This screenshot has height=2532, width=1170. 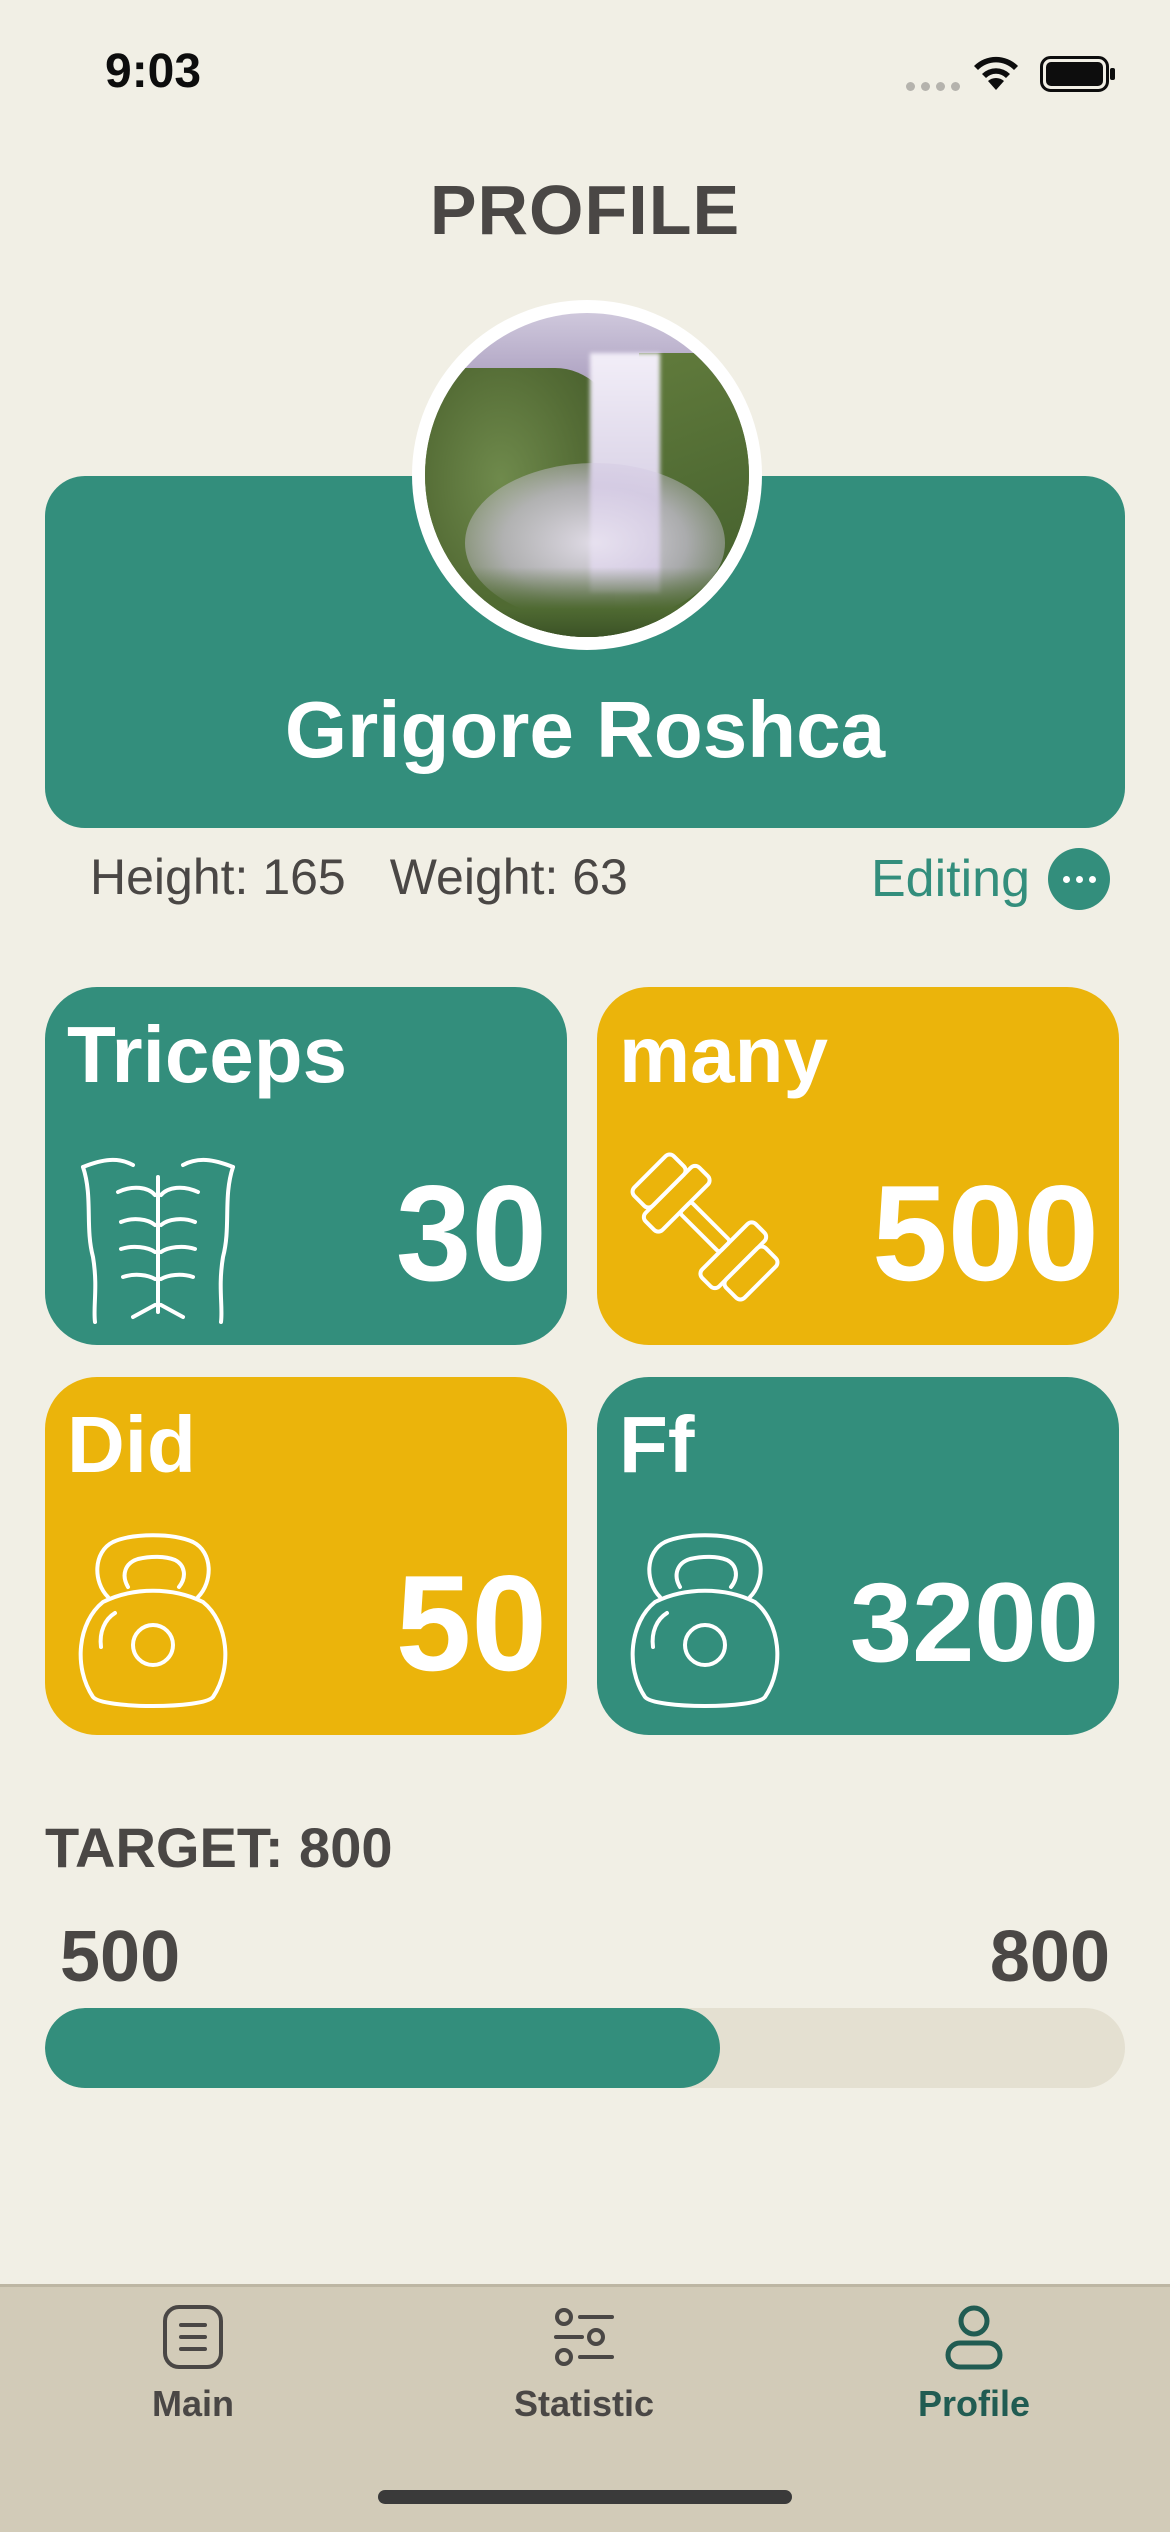 I want to click on editing-label: Editing, so click(x=950, y=879).